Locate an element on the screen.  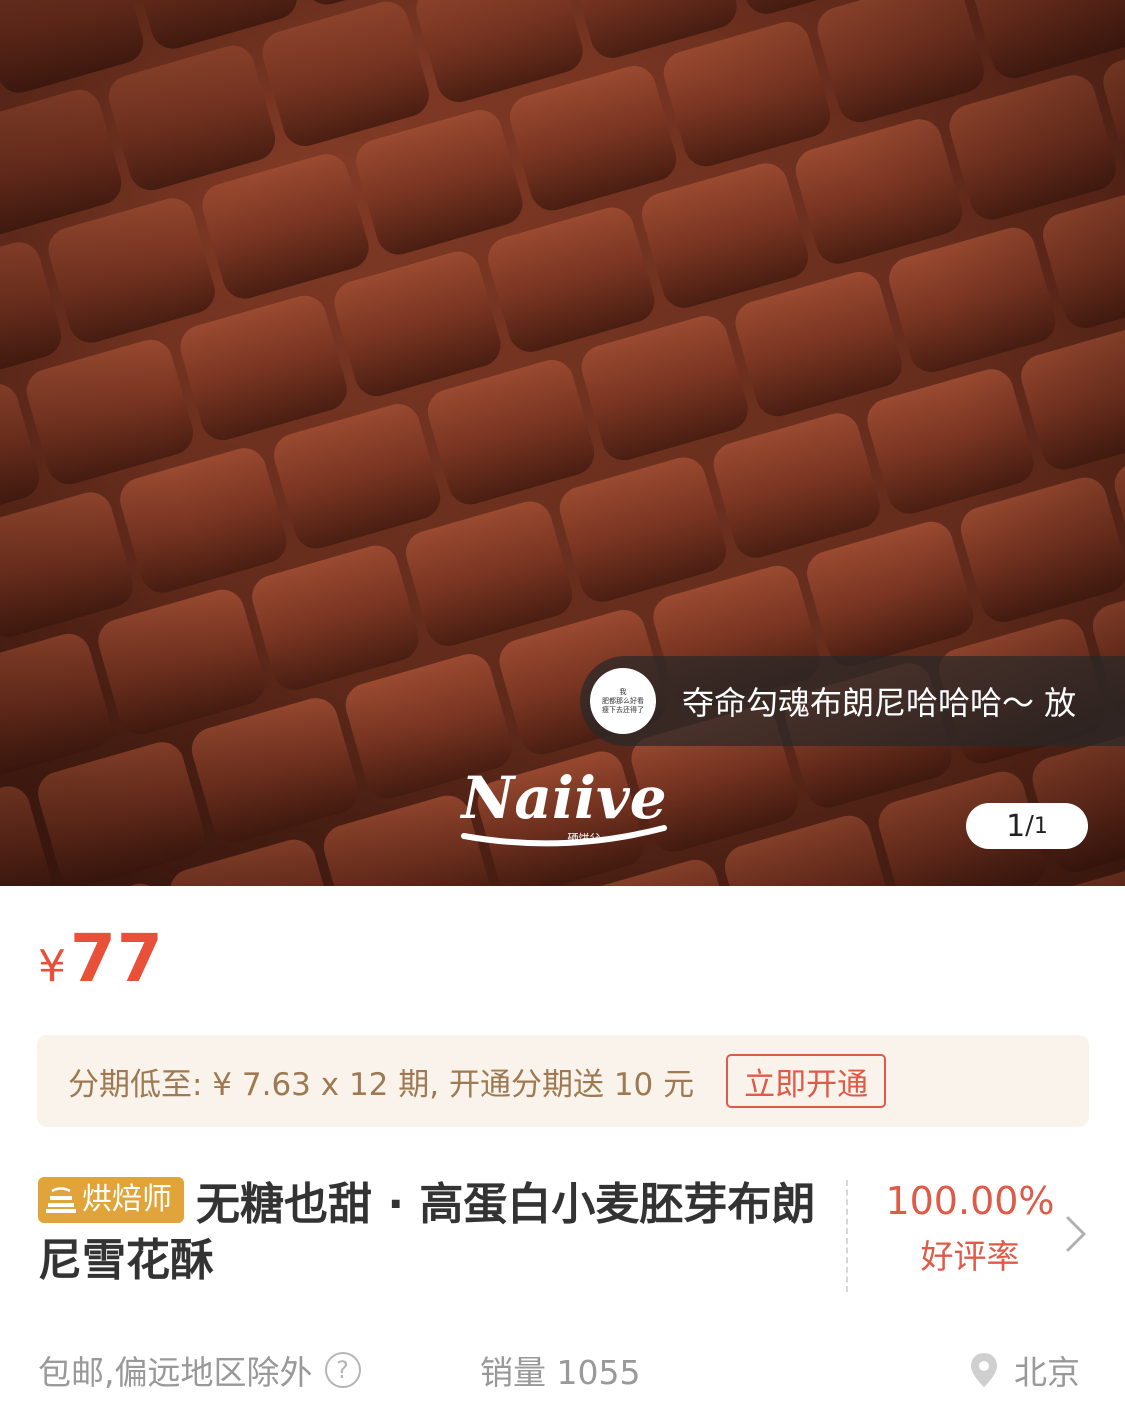
product-title-block: 烘焙师 无糖也甜 · 高蛋白小麦胚芽布朗尼雪花酥 is located at coordinates (428, 1233).